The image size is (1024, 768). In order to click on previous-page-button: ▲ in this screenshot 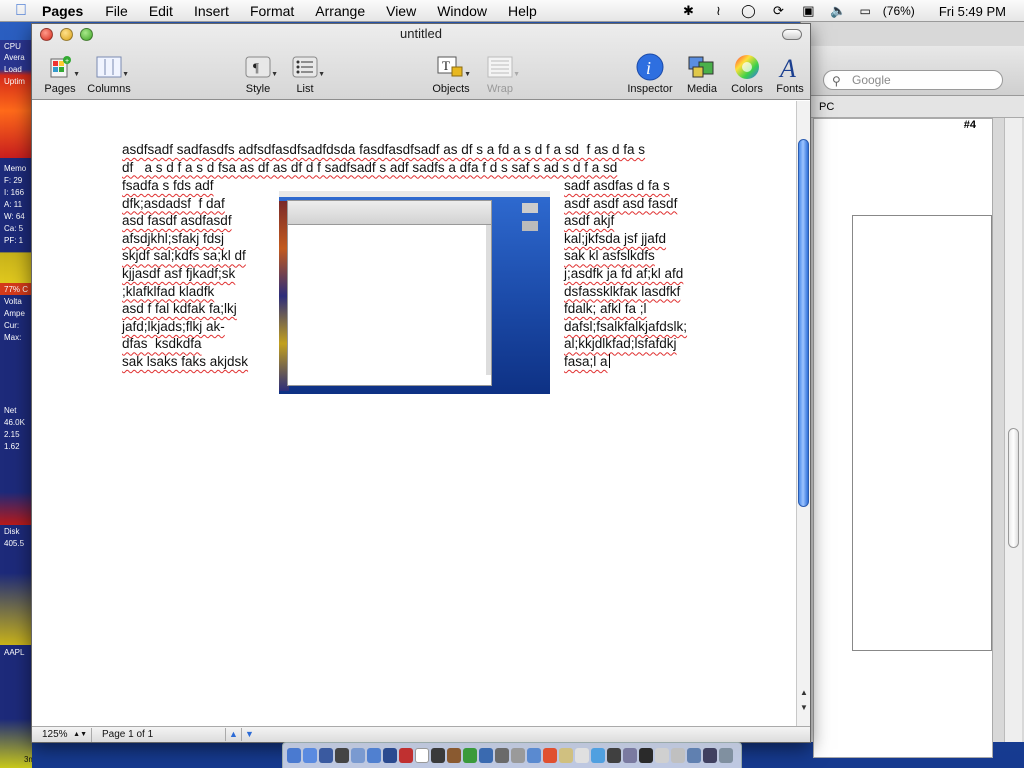, I will do `click(233, 734)`.